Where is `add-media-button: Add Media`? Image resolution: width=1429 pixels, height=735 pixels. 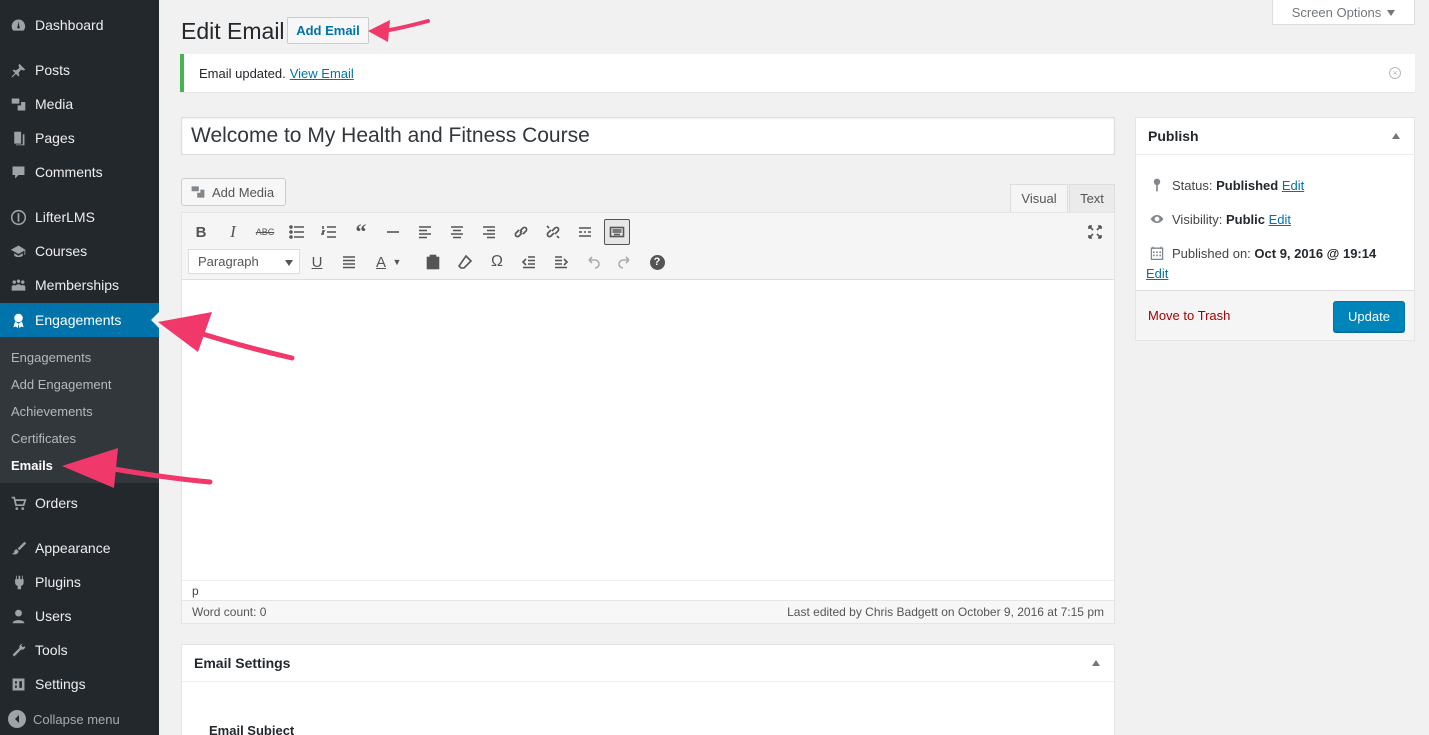
add-media-button: Add Media is located at coordinates (233, 192).